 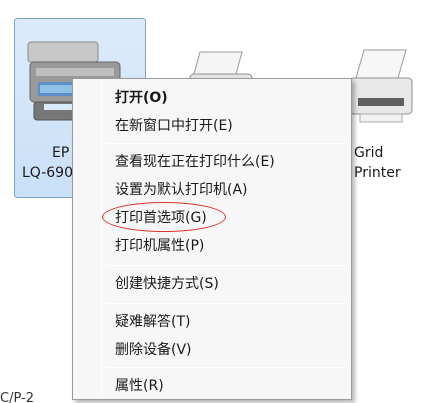 What do you see at coordinates (17, 397) in the screenshot?
I see `bottom-device-label: C/P-2` at bounding box center [17, 397].